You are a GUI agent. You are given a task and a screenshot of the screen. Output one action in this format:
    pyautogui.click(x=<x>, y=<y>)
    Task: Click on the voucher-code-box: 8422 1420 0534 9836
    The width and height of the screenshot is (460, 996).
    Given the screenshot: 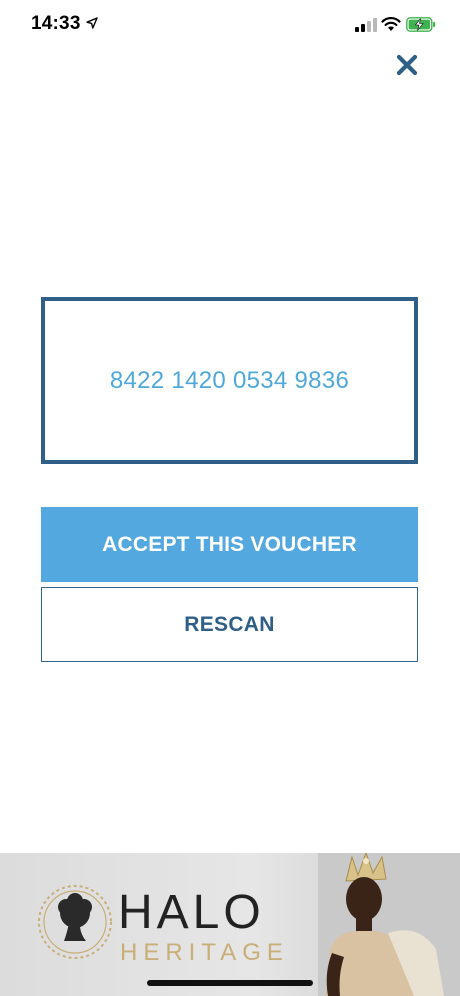 What is the action you would take?
    pyautogui.click(x=229, y=380)
    